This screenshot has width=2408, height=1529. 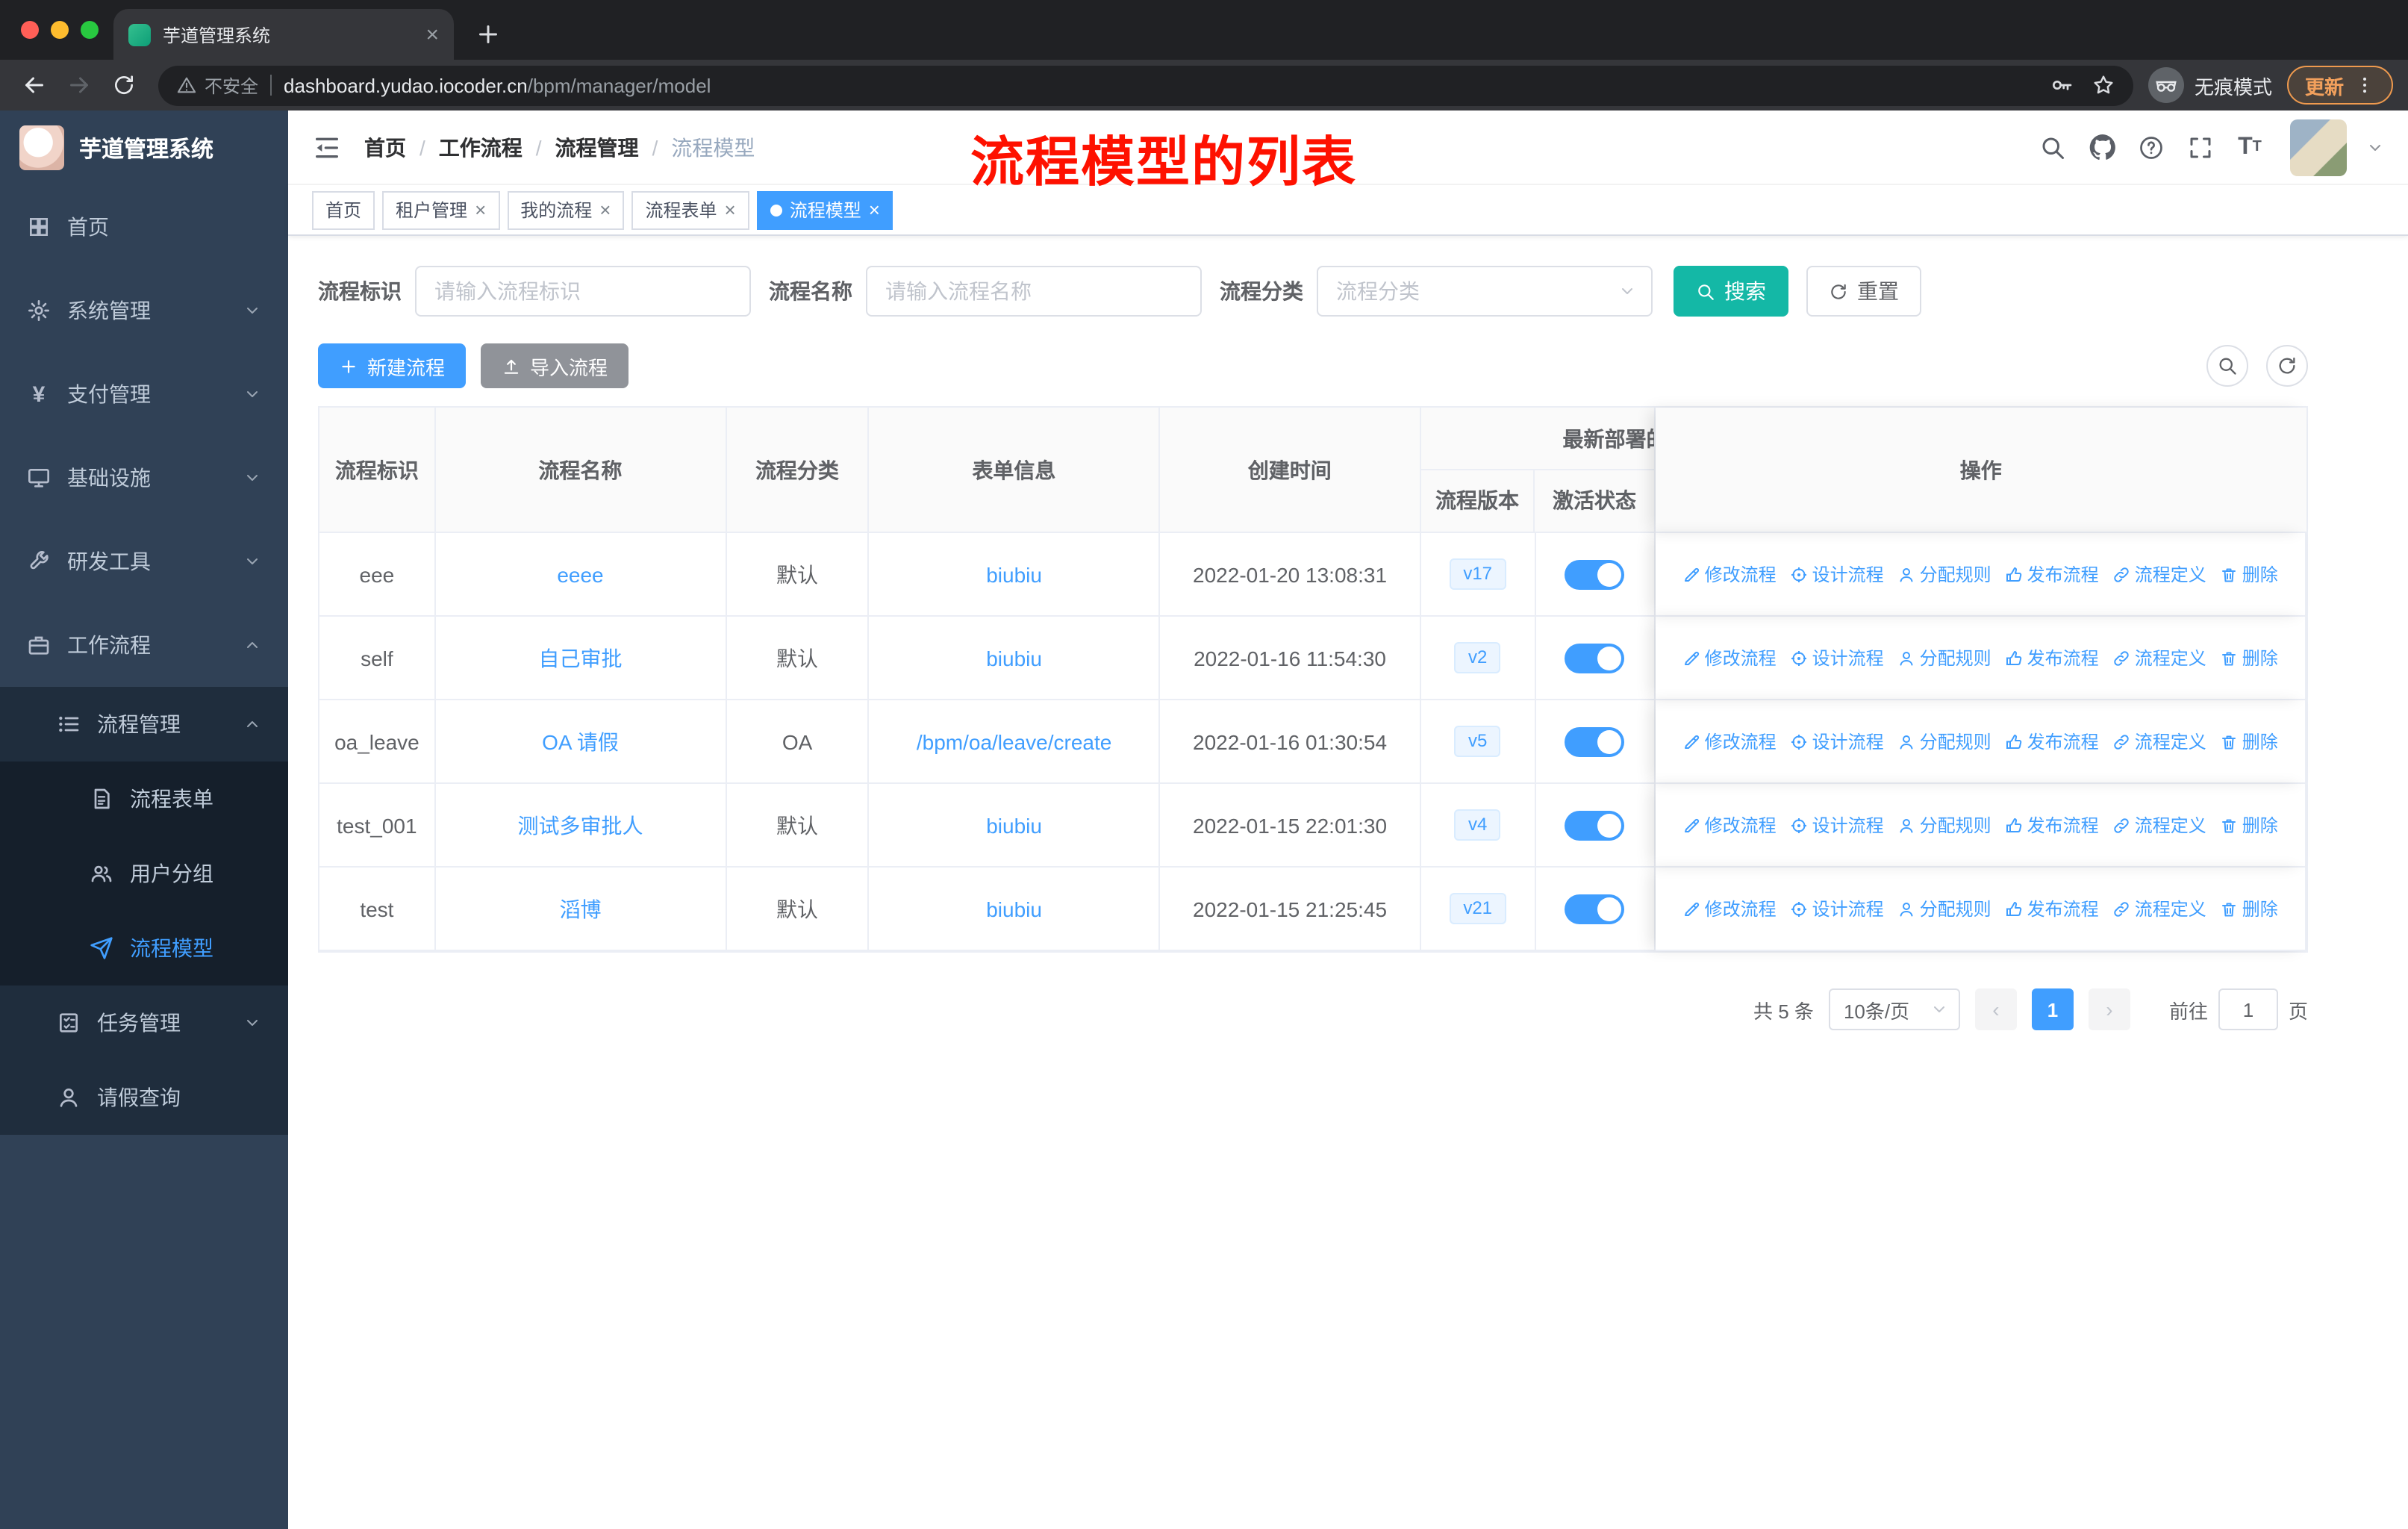 I want to click on password-key-icon, so click(x=2062, y=85).